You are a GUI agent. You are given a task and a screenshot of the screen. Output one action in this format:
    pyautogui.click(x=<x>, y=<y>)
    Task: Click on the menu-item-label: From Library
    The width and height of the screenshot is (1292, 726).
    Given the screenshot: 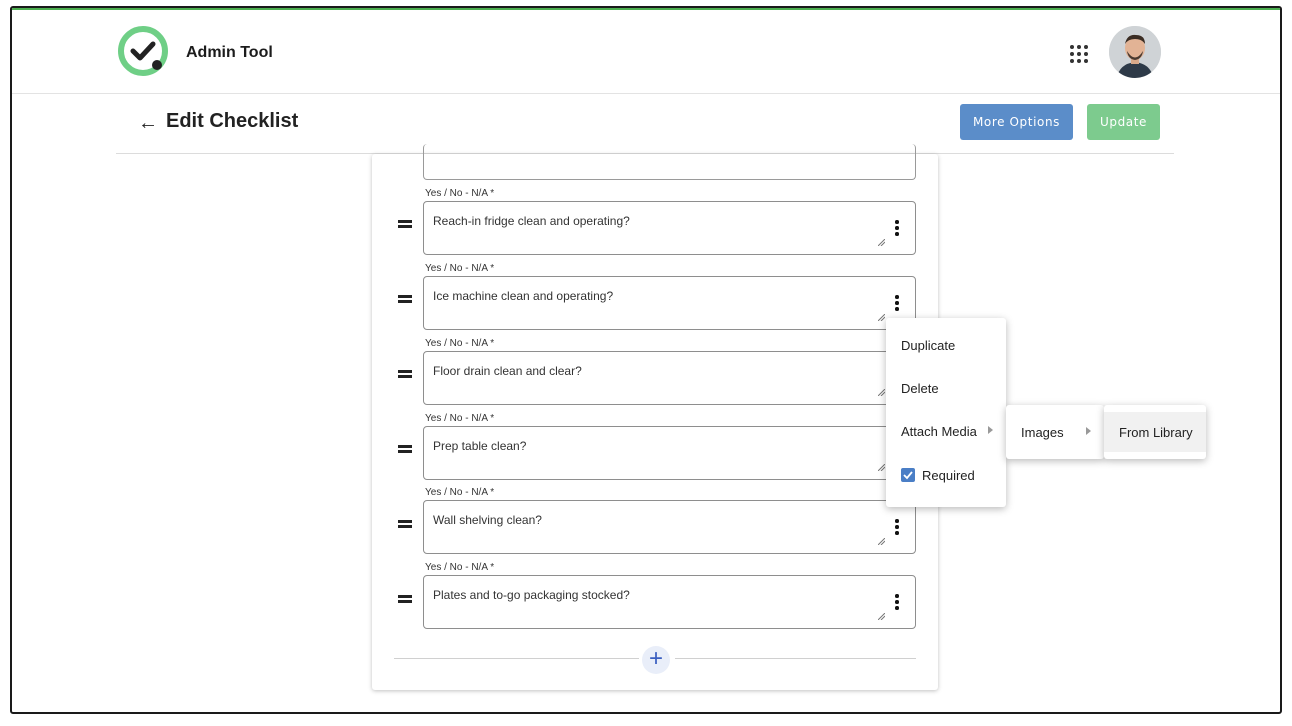 What is the action you would take?
    pyautogui.click(x=1156, y=432)
    